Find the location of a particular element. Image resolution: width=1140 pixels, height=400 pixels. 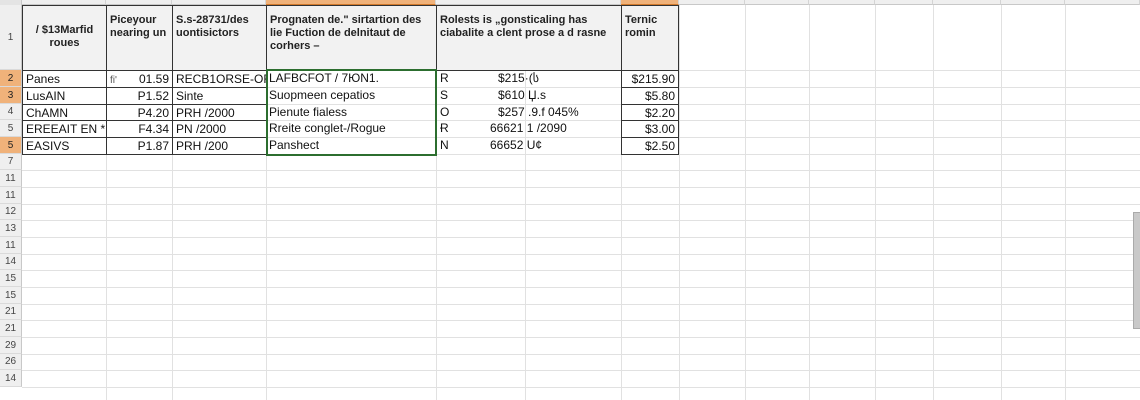

header-cell-b: Piceyour nearing un is located at coordinates (139, 38).